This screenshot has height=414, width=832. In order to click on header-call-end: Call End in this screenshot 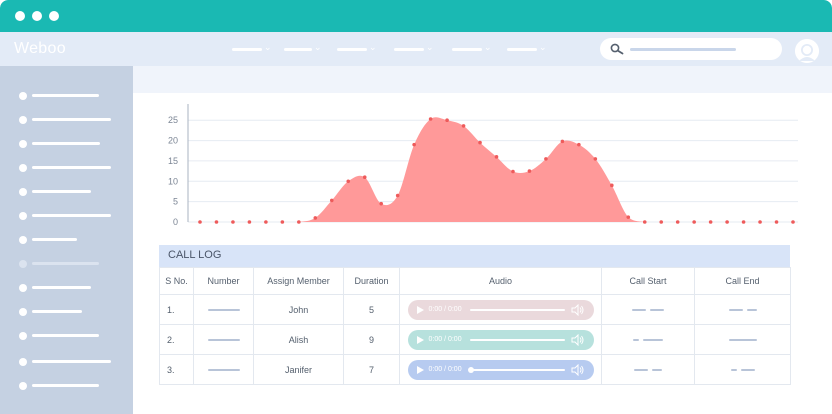, I will do `click(742, 281)`.